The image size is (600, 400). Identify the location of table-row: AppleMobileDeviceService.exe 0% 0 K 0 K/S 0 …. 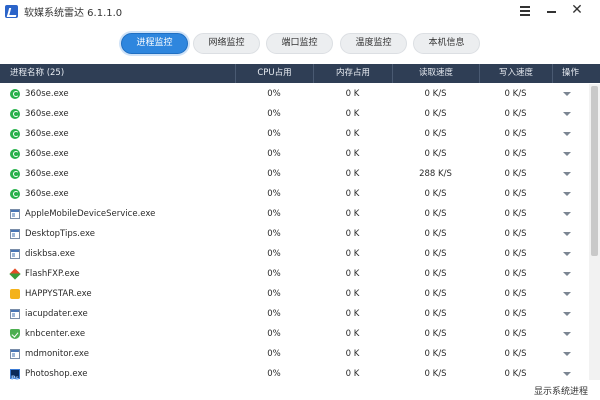
(294, 214).